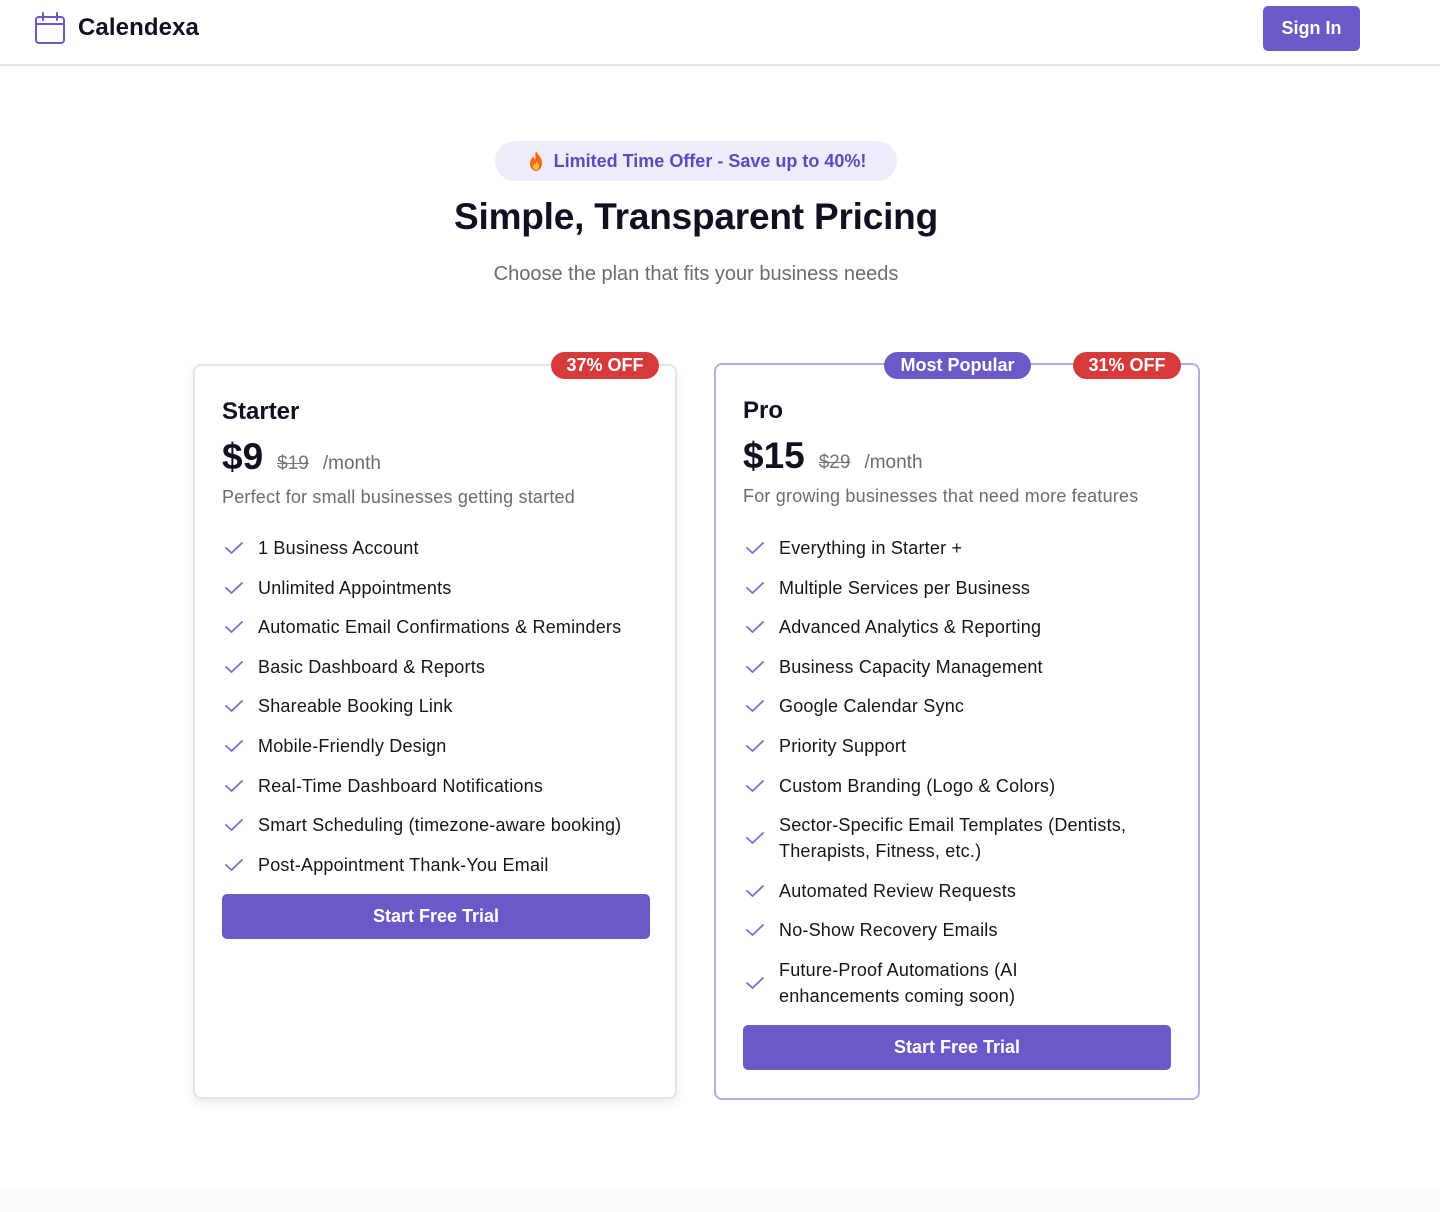 The width and height of the screenshot is (1440, 1212). I want to click on feature-item: Unlimited Appointments, so click(421, 588).